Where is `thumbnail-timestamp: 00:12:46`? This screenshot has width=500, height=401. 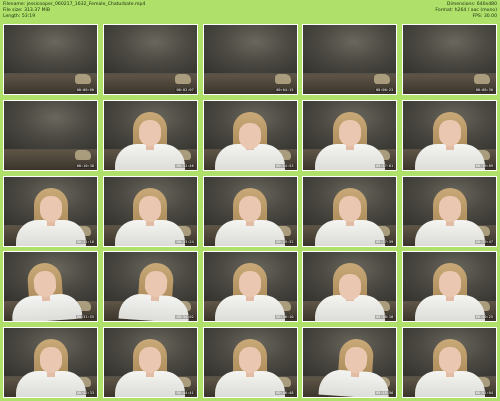 thumbnail-timestamp: 00:12:46 is located at coordinates (185, 165).